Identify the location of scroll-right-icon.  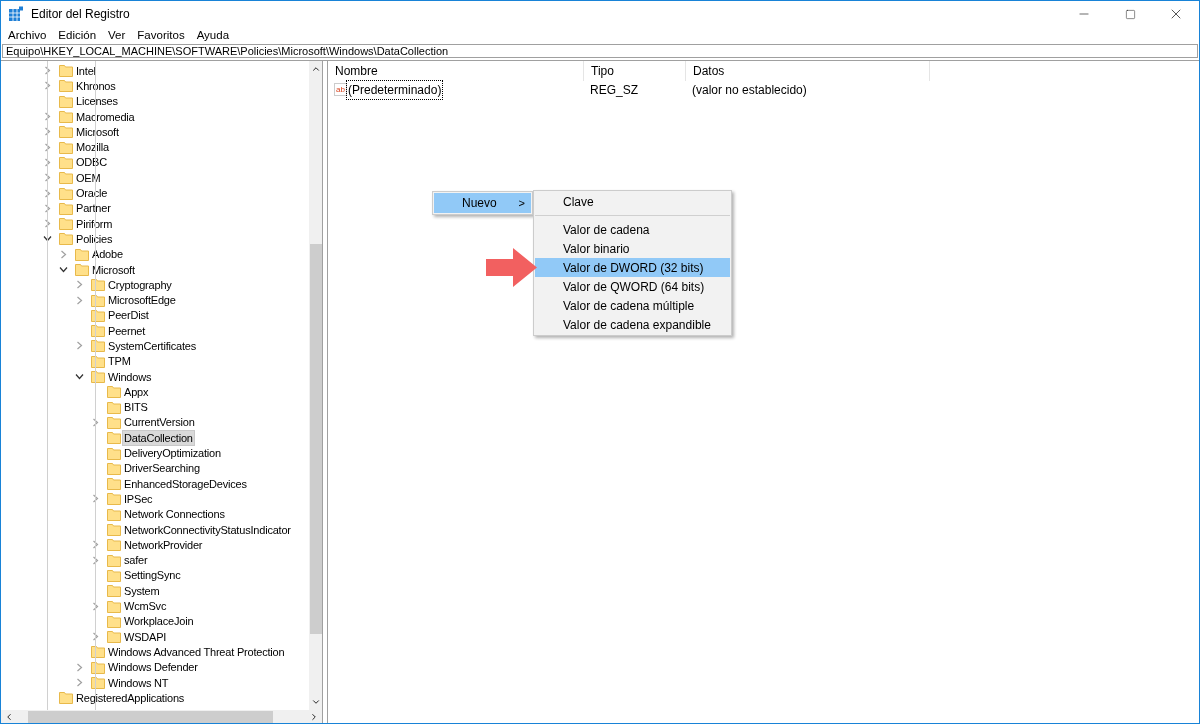
(314, 716).